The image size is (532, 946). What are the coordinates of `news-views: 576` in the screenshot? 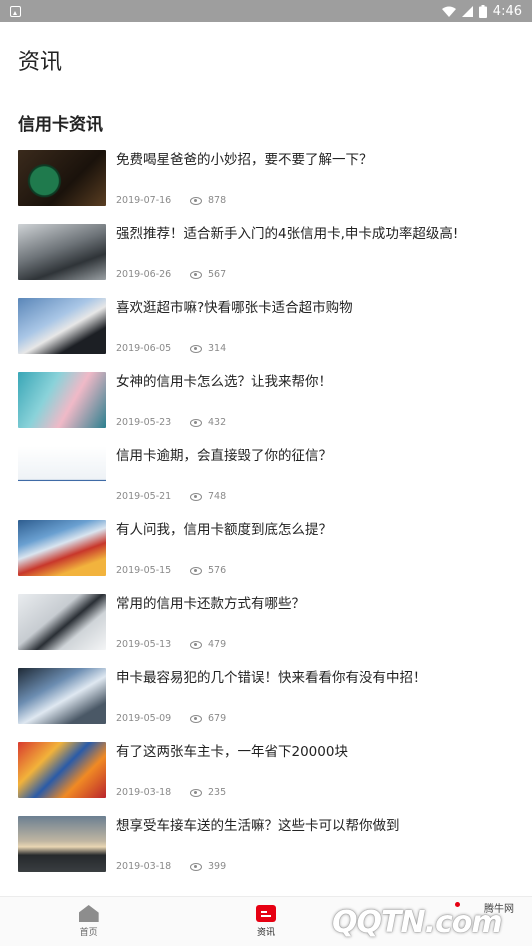 It's located at (217, 570).